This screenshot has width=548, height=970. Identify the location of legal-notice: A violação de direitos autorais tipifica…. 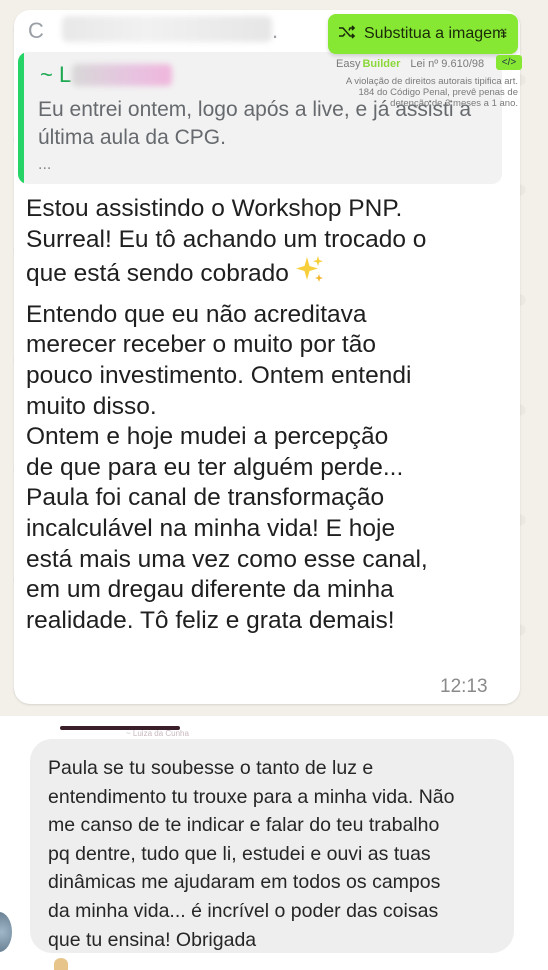
(431, 92).